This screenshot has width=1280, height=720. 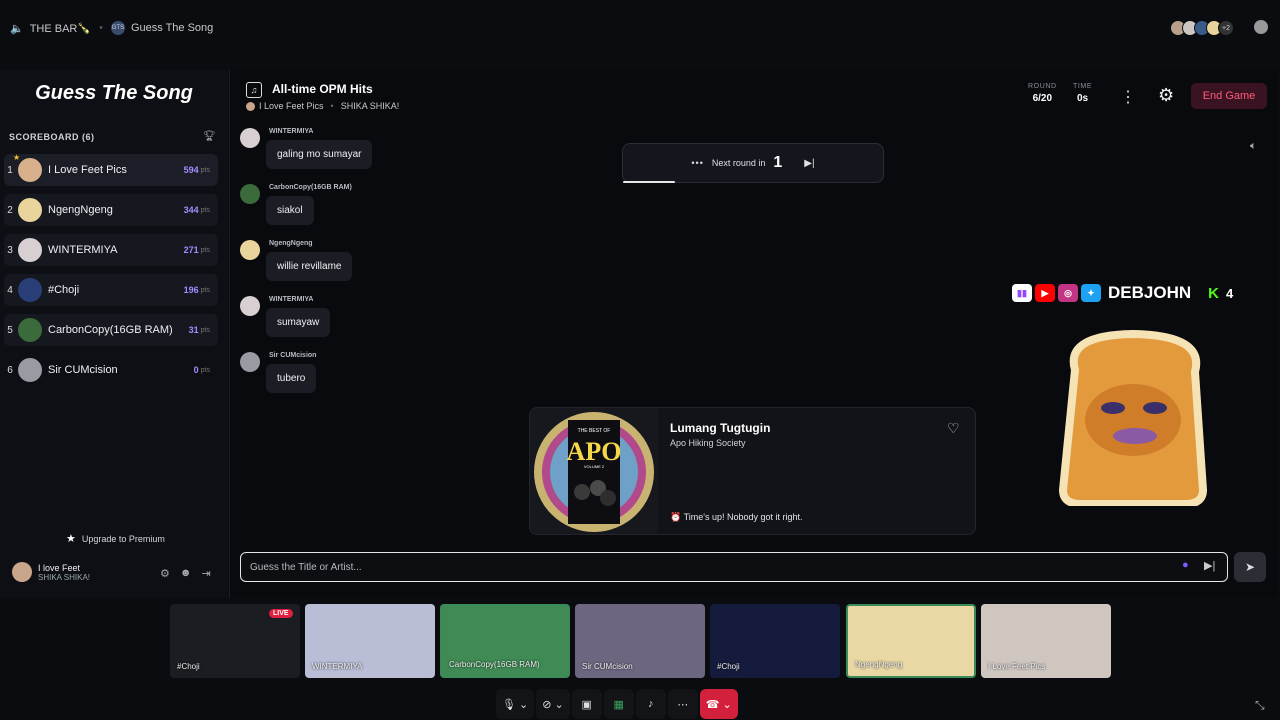 I want to click on result-message: ⏰ Time's up! Nobody got it right., so click(x=736, y=517).